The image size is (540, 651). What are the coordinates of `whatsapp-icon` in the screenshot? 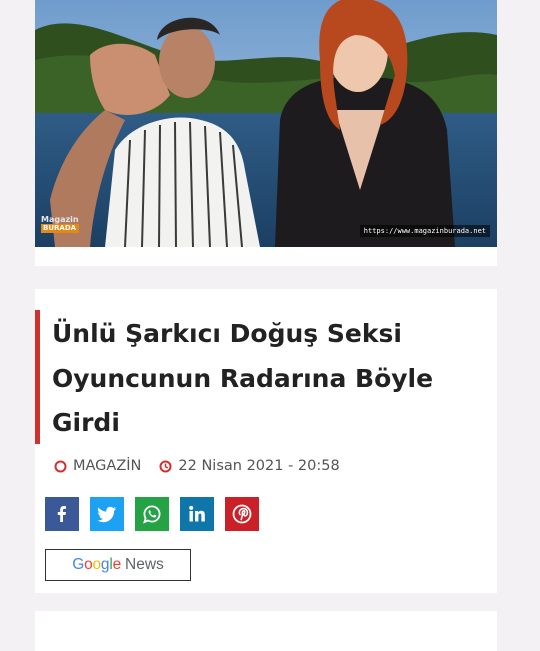 It's located at (152, 514).